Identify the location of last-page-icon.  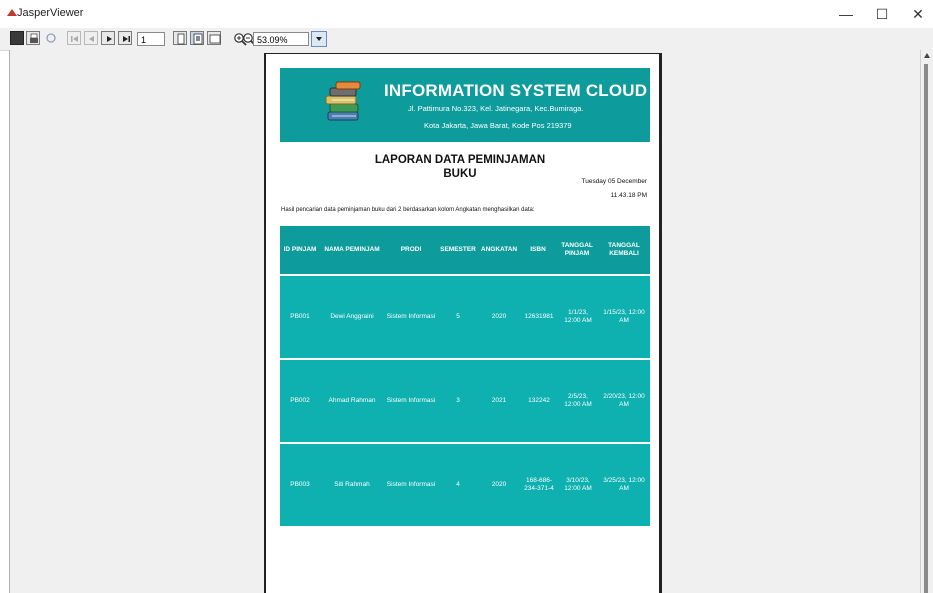
(125, 38).